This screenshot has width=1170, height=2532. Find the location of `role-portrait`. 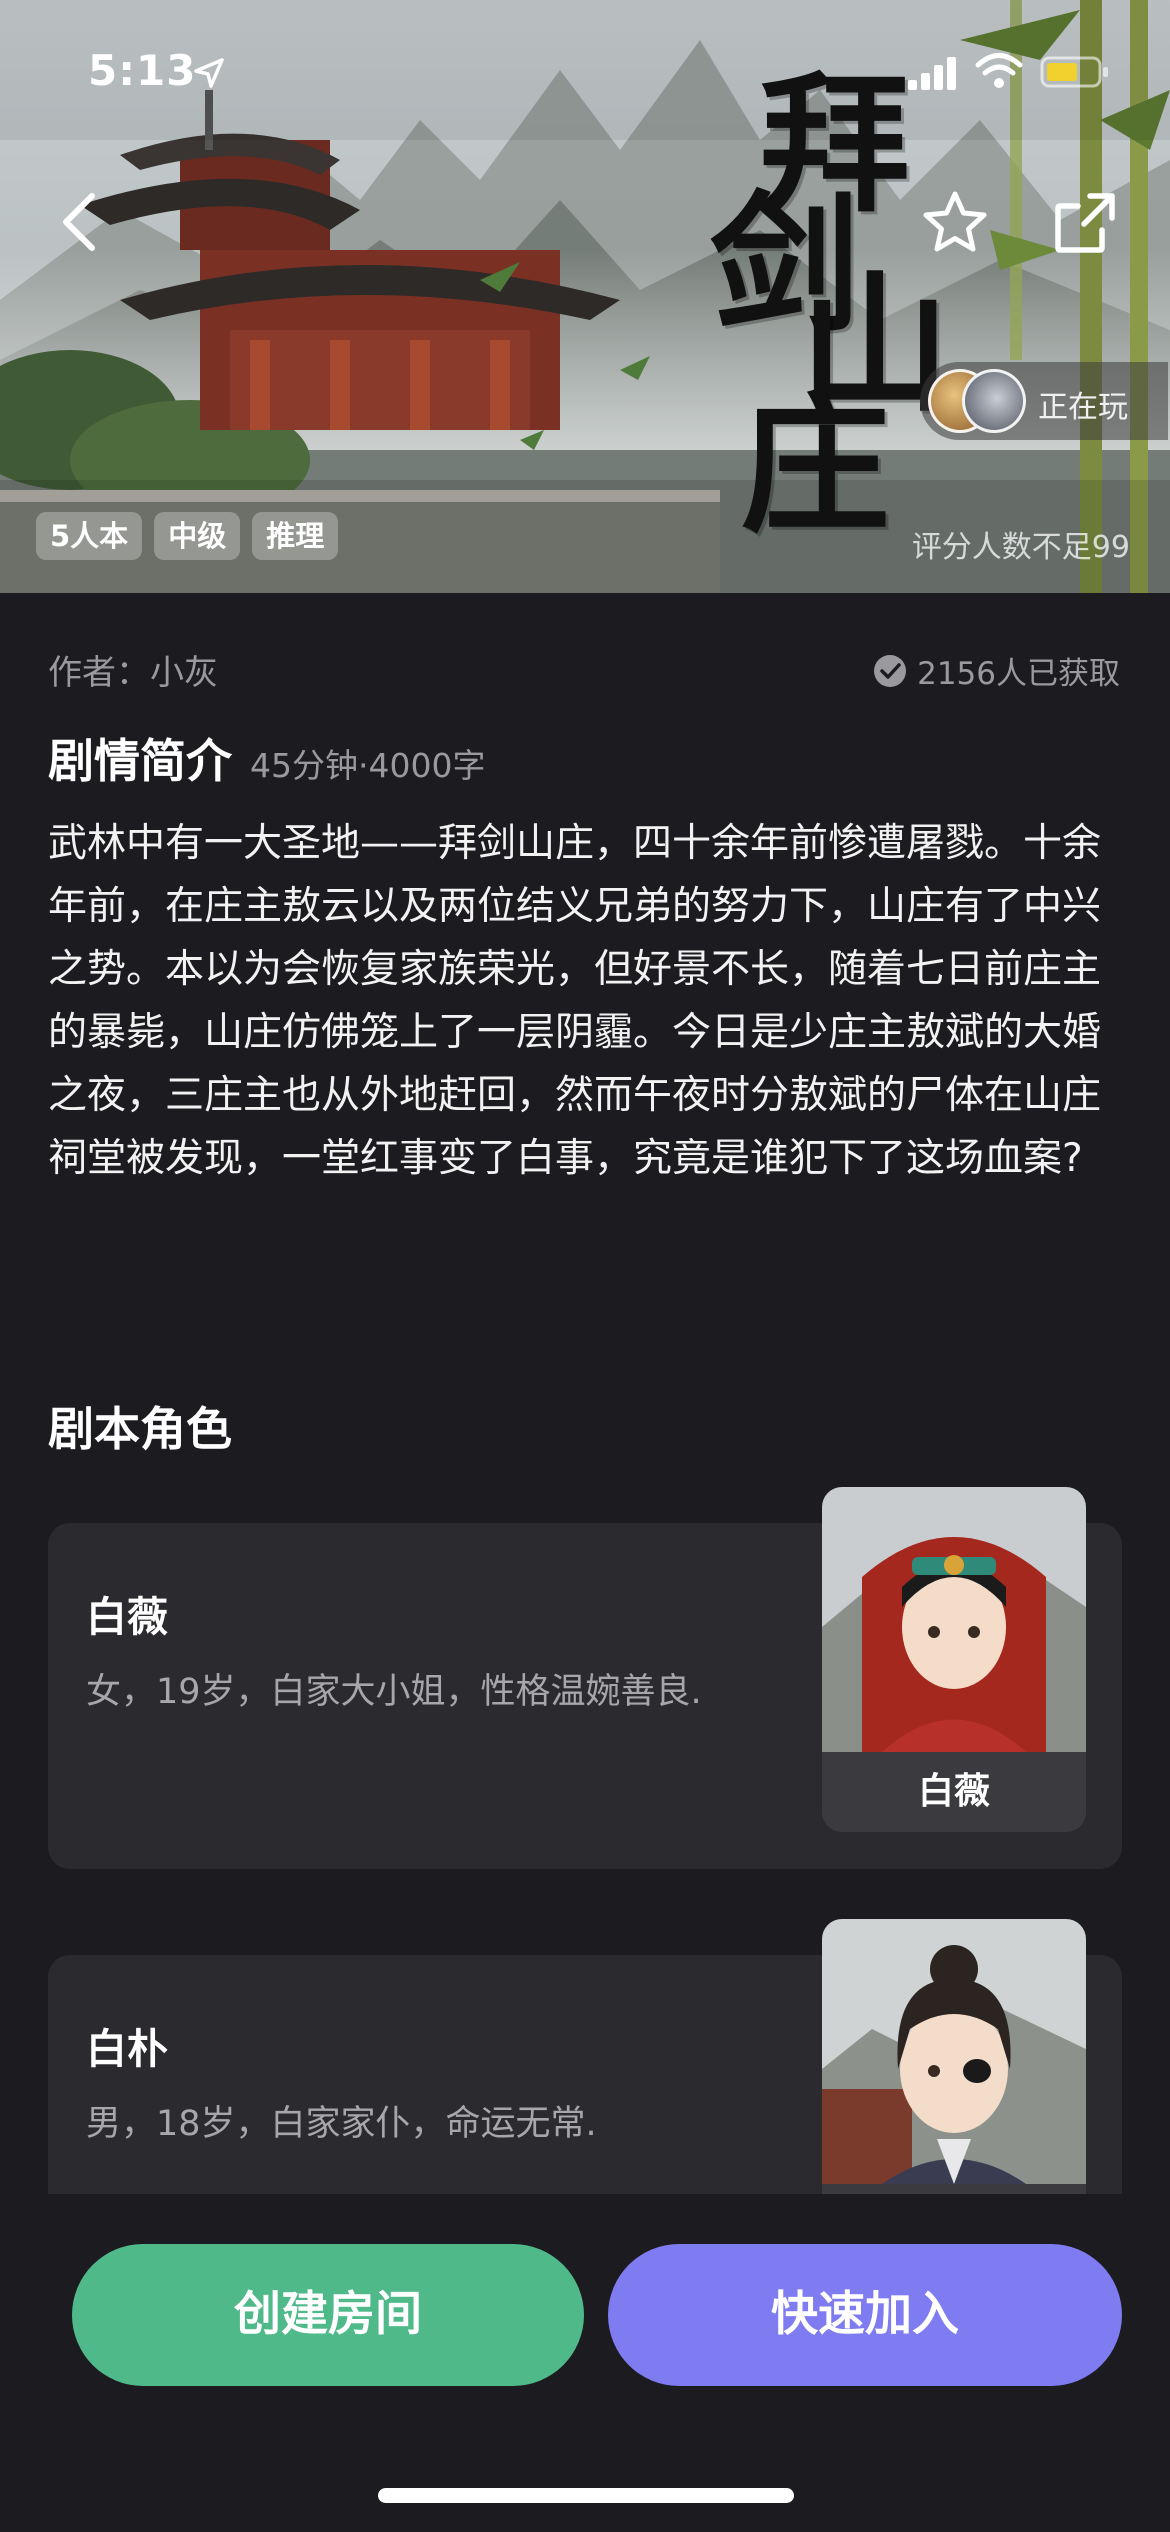

role-portrait is located at coordinates (954, 2069).